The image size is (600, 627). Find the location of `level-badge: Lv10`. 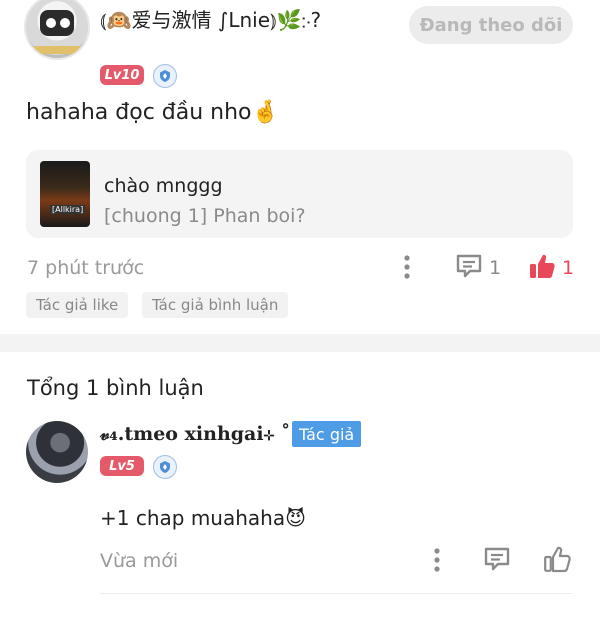

level-badge: Lv10 is located at coordinates (122, 75).